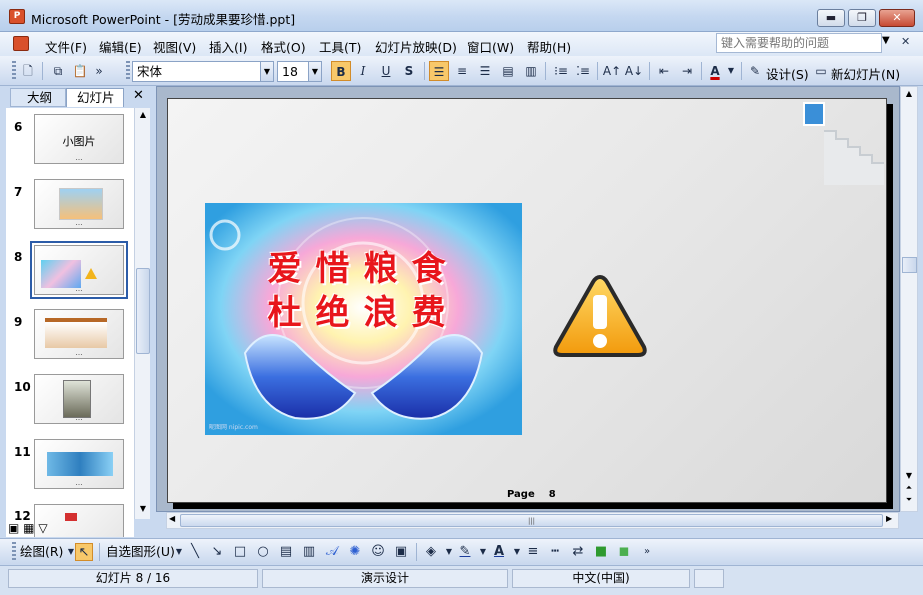 This screenshot has height=595, width=923. Describe the element at coordinates (95, 97) in the screenshot. I see `tab-slides: 幻灯片` at that location.